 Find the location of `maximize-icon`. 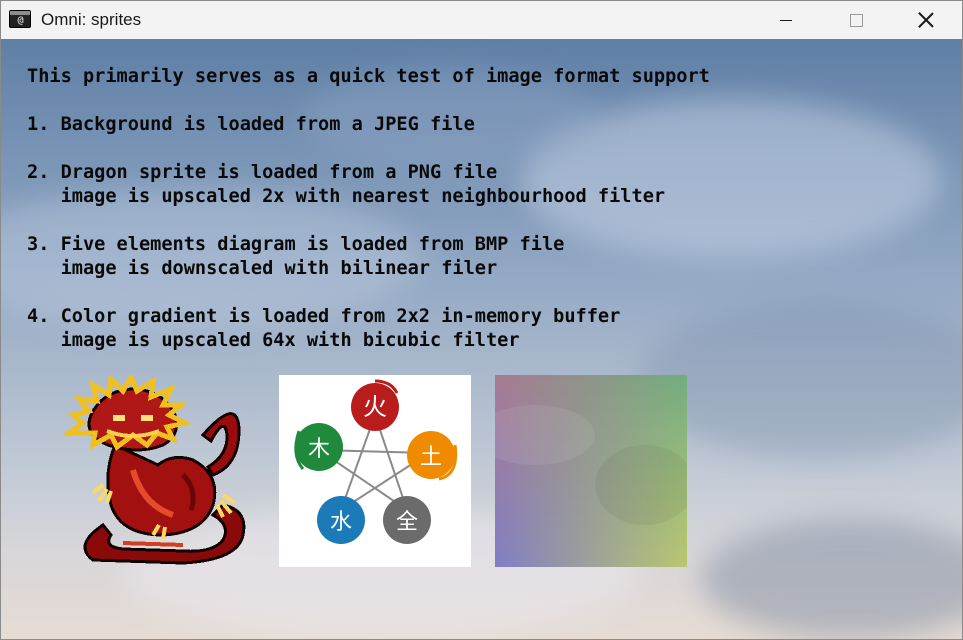

maximize-icon is located at coordinates (856, 20).